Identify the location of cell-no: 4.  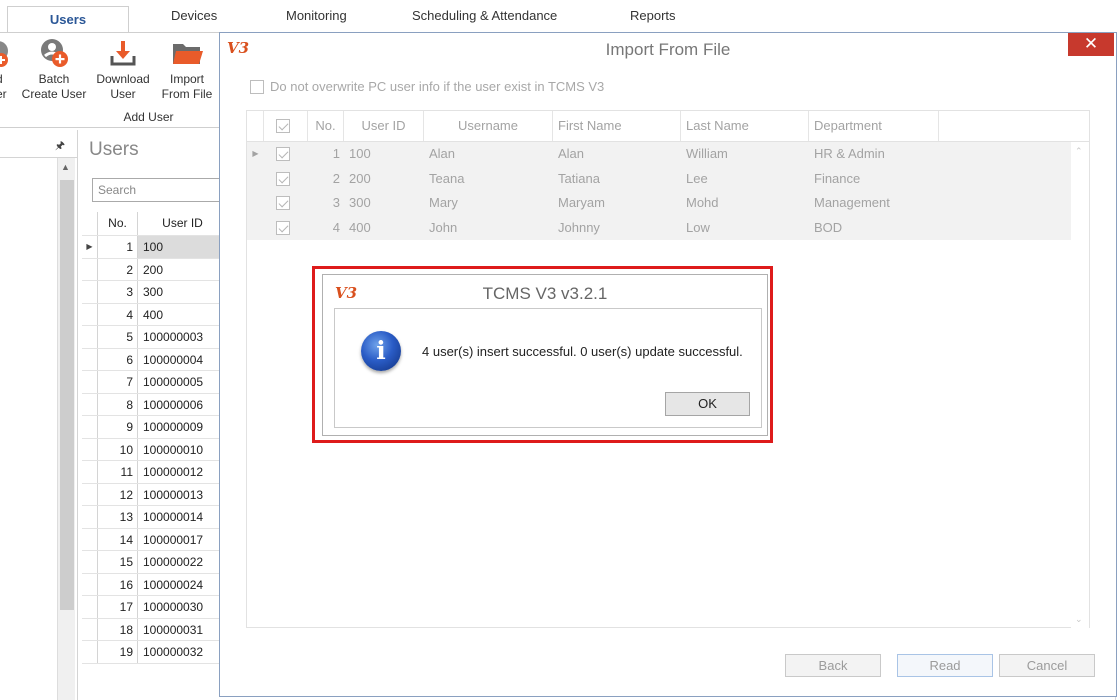
(336, 227).